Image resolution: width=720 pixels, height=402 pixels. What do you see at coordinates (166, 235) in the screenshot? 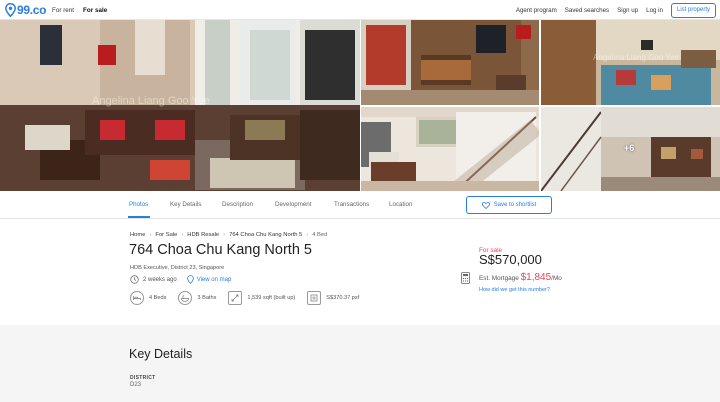
I see `breadcrumb-for-sale: For Sale` at bounding box center [166, 235].